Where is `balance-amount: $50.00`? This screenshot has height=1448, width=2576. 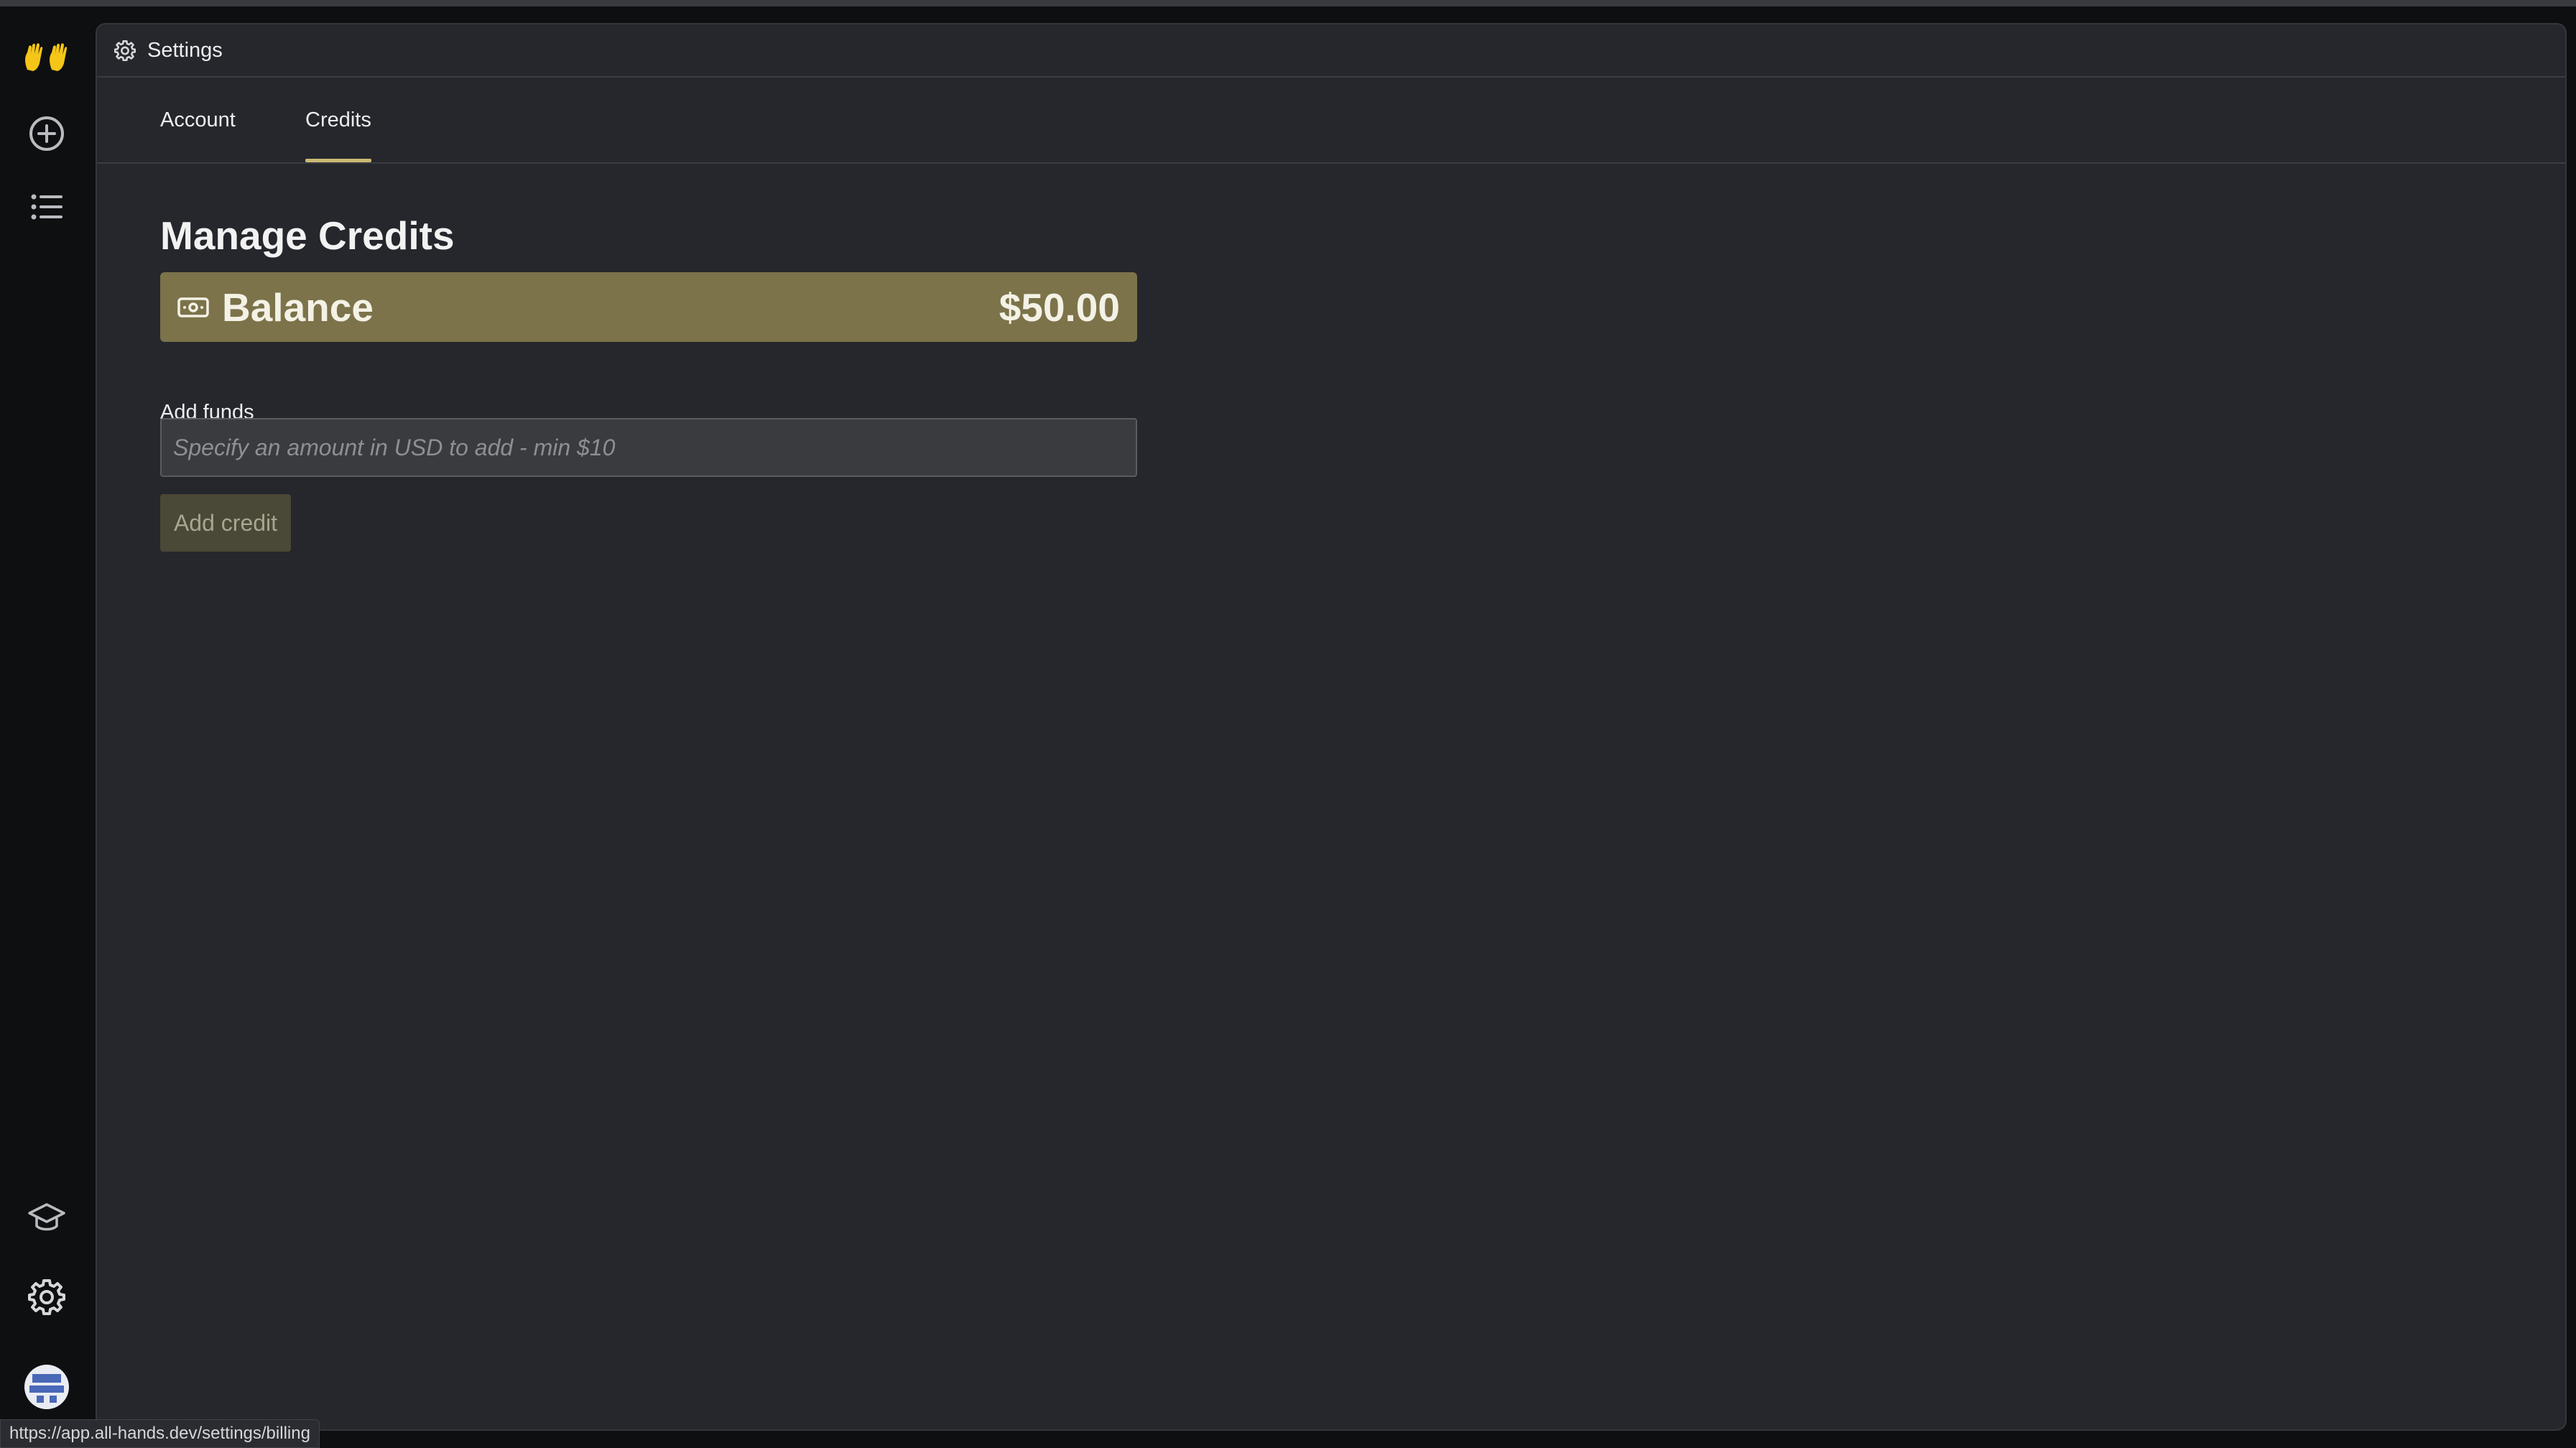
balance-amount: $50.00 is located at coordinates (1059, 307).